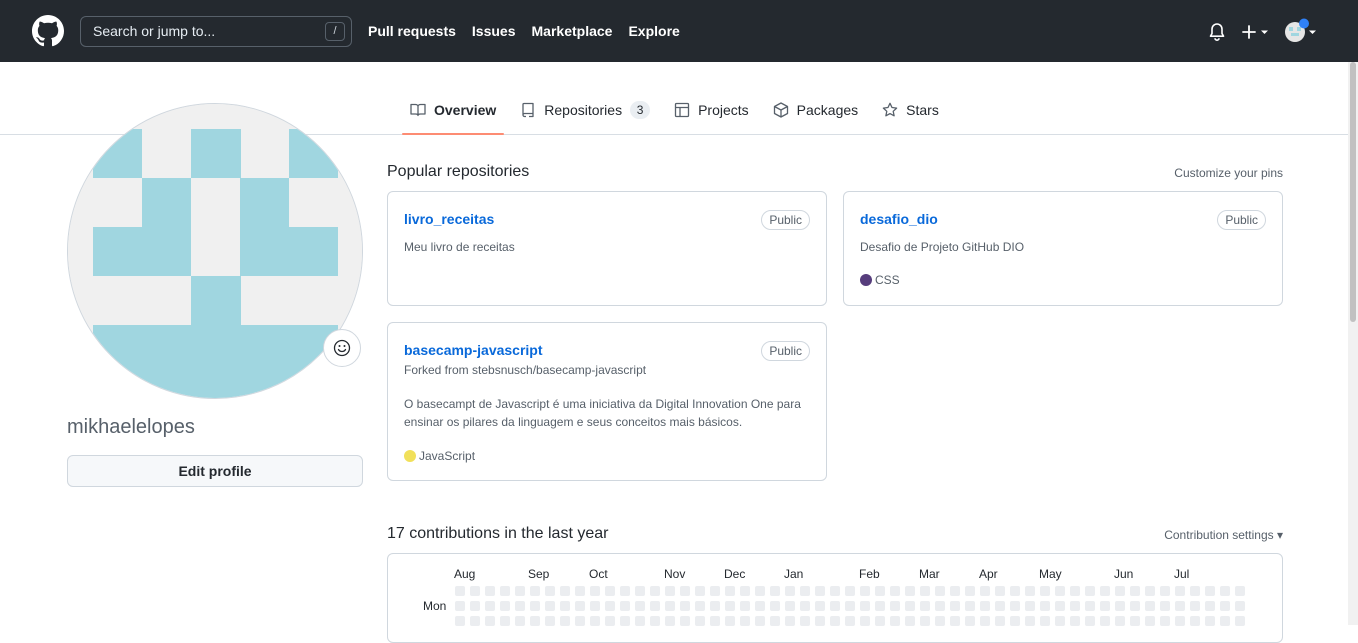  What do you see at coordinates (1353, 192) in the screenshot?
I see `scrollbar-thumb` at bounding box center [1353, 192].